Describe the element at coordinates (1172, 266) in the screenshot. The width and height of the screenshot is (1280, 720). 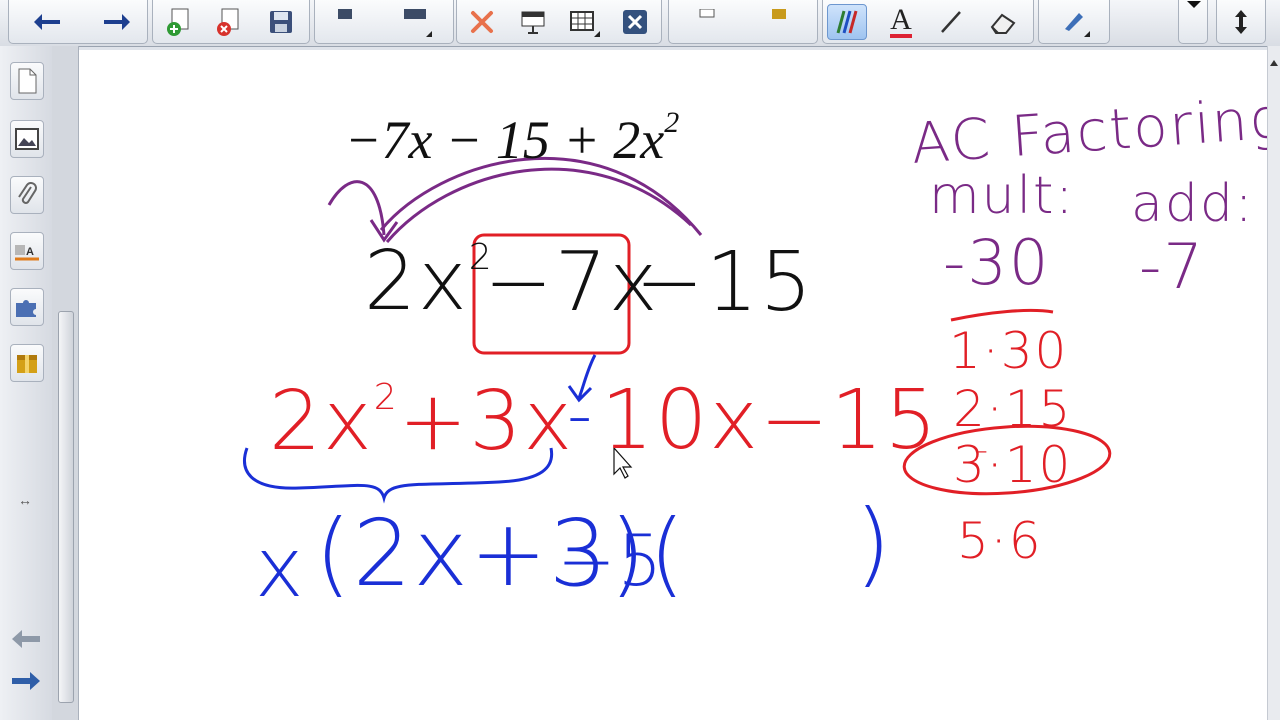
I see `sum-value: -7` at that location.